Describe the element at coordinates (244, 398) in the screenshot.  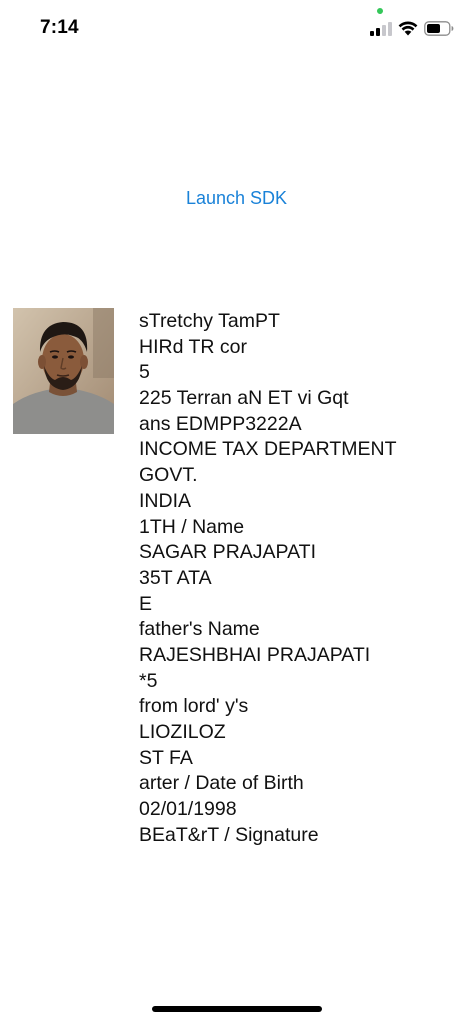
I see `ocr-text-line: 225 Terran aN ET vi Gqt` at that location.